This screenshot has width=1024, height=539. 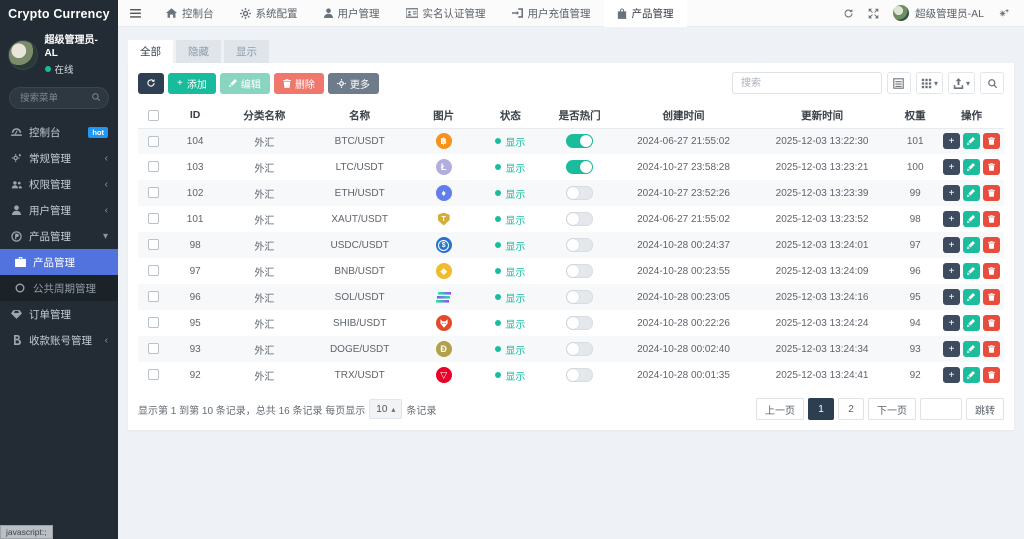 I want to click on refresh-button, so click(x=151, y=83).